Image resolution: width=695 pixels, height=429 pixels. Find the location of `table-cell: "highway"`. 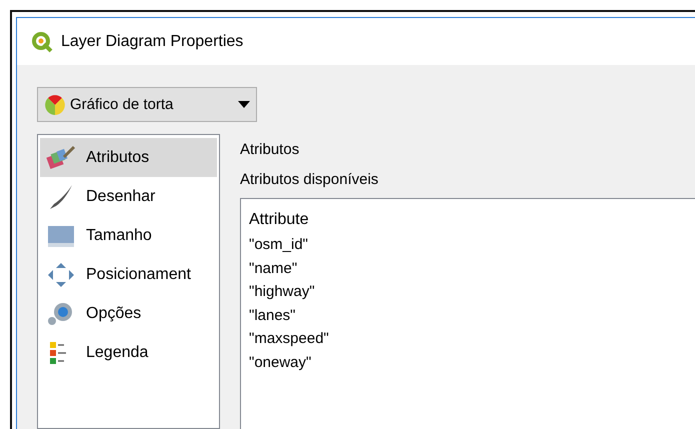

table-cell: "highway" is located at coordinates (468, 292).